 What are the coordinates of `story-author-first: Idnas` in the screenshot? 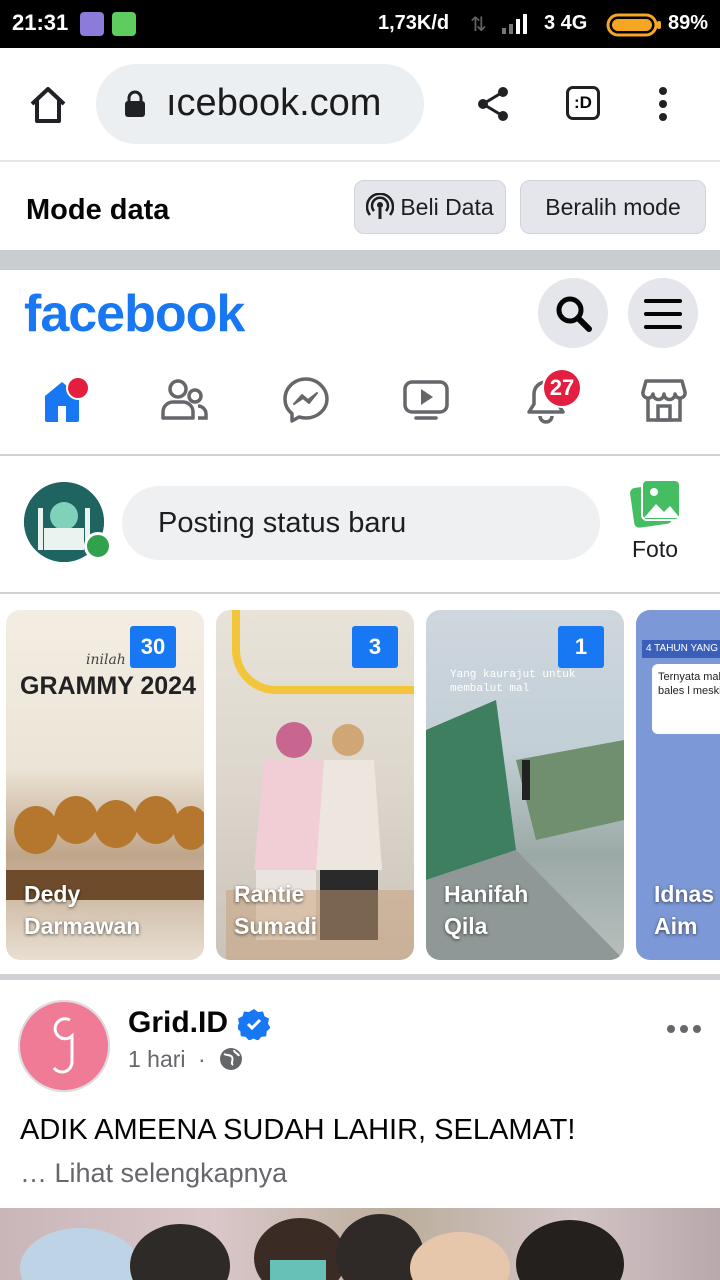 It's located at (684, 894).